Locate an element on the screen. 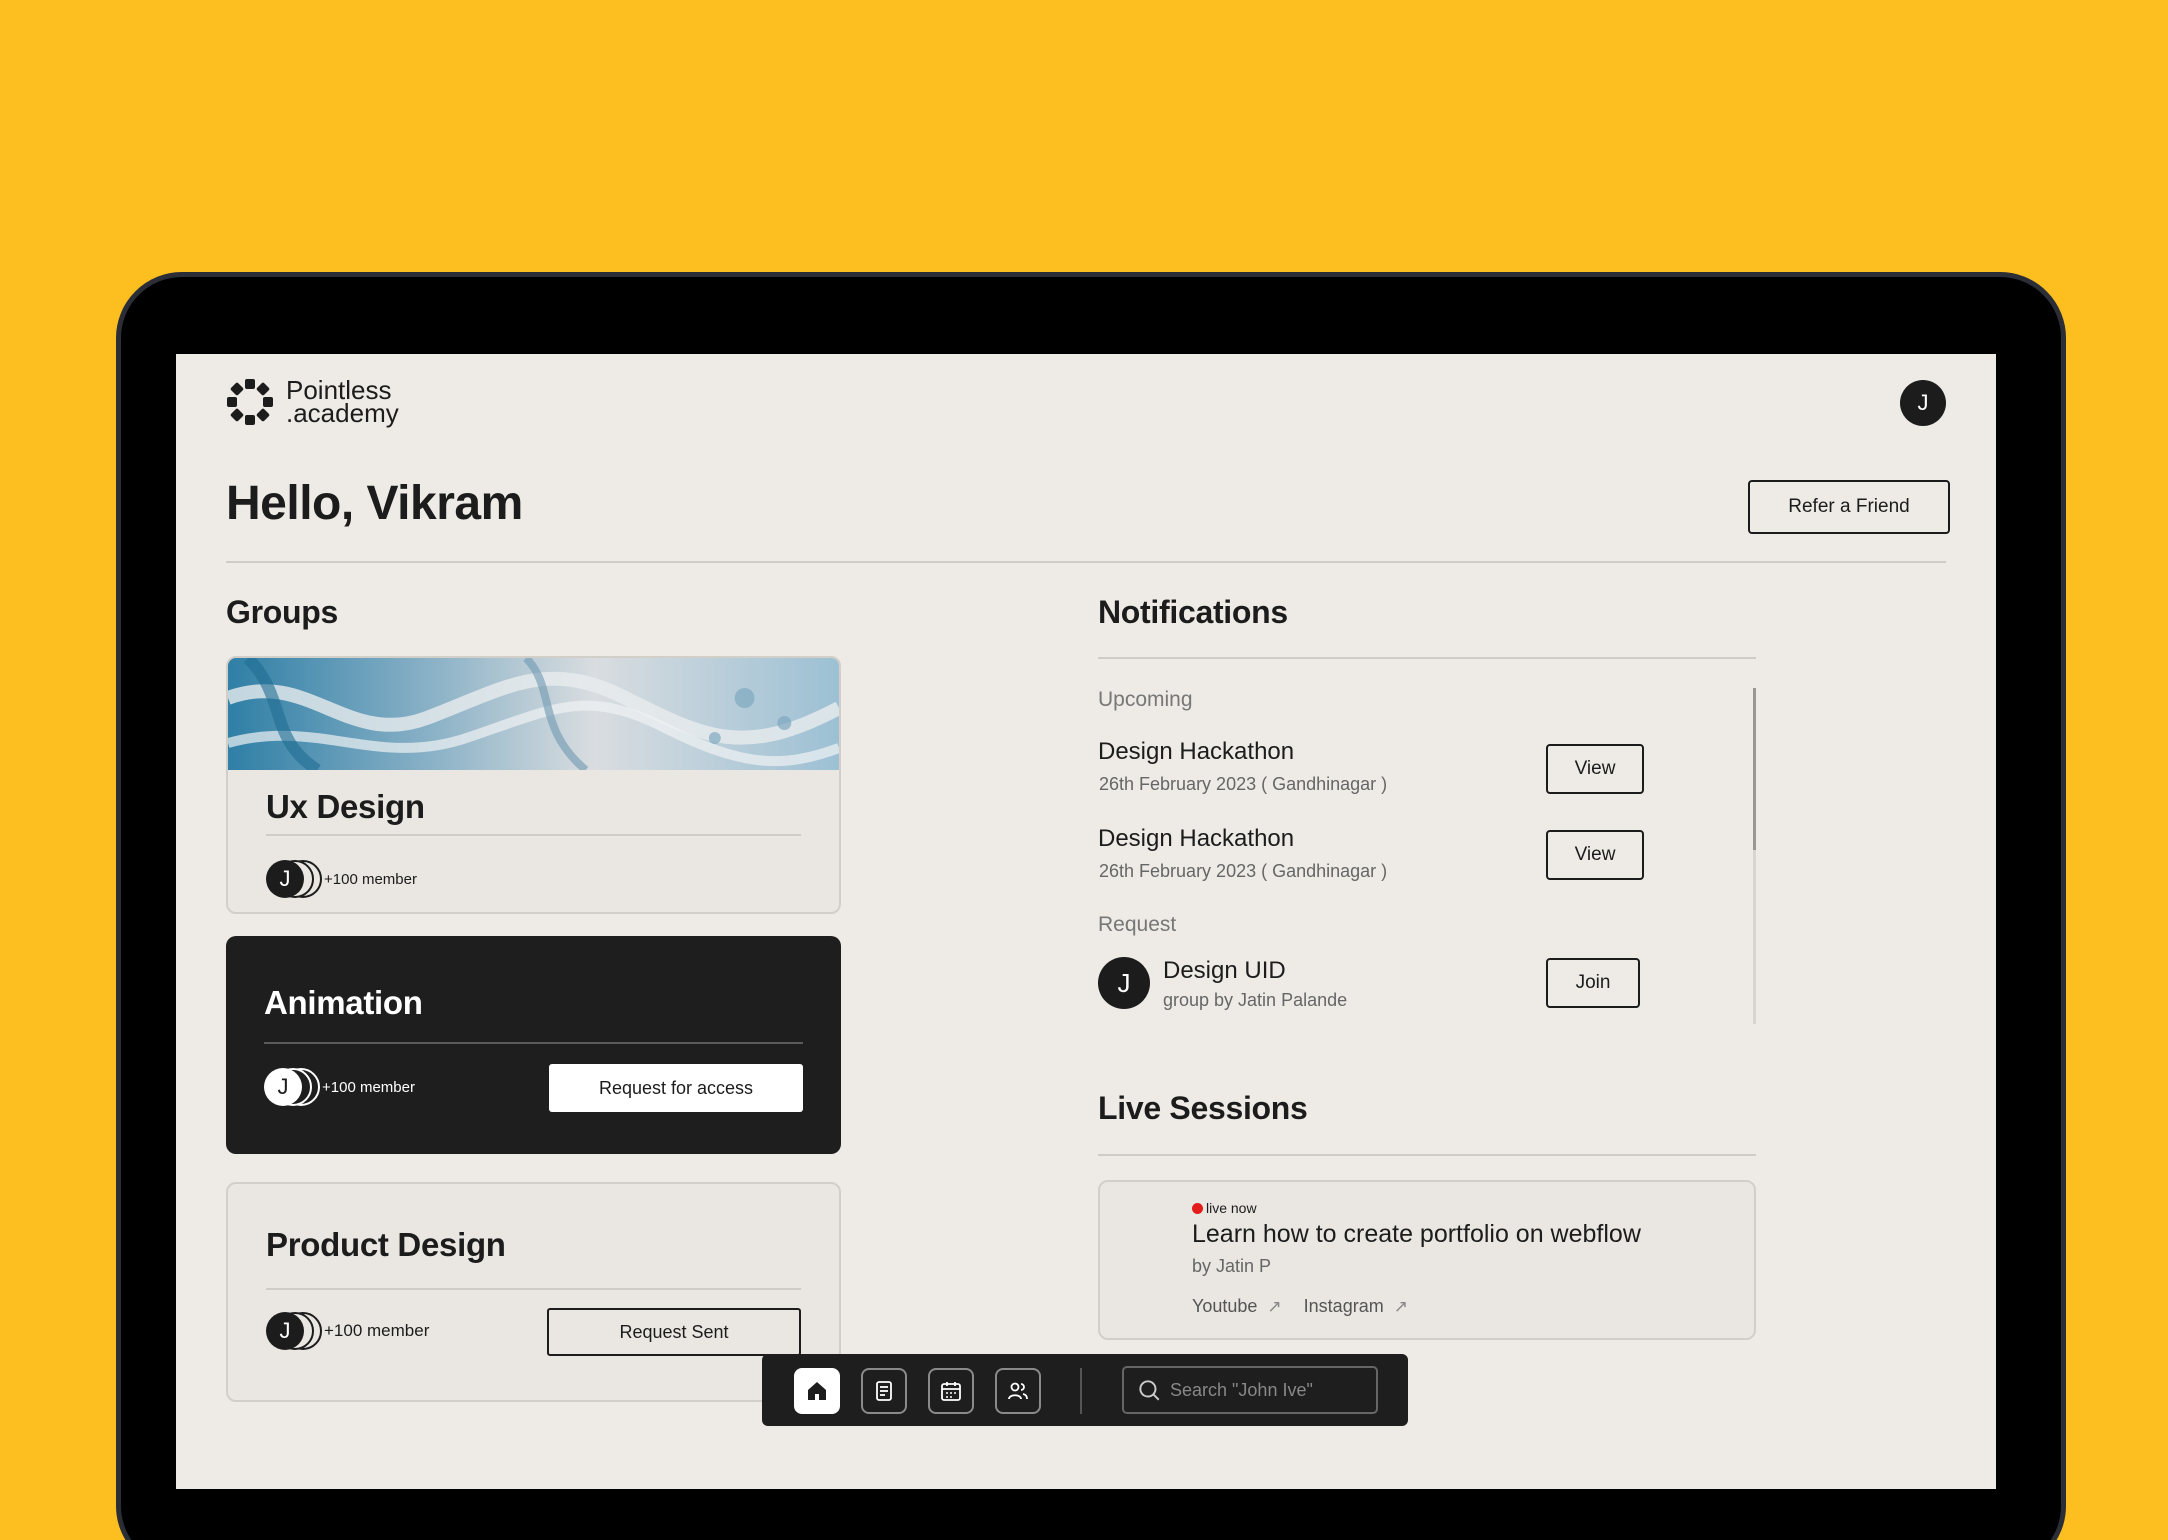  home-icon is located at coordinates (817, 1391).